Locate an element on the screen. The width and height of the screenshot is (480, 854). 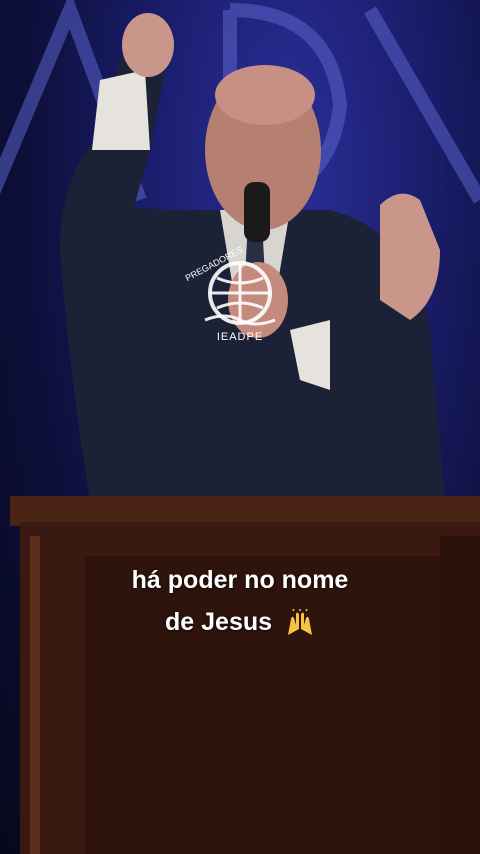
caption-line-2-text: de Jesus is located at coordinates (219, 622).